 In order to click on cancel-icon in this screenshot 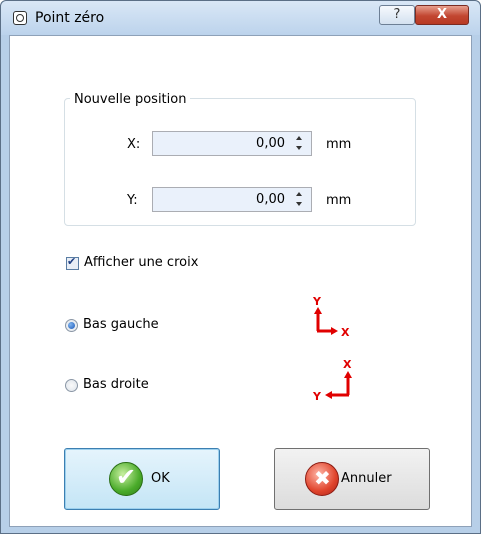, I will do `click(322, 479)`.